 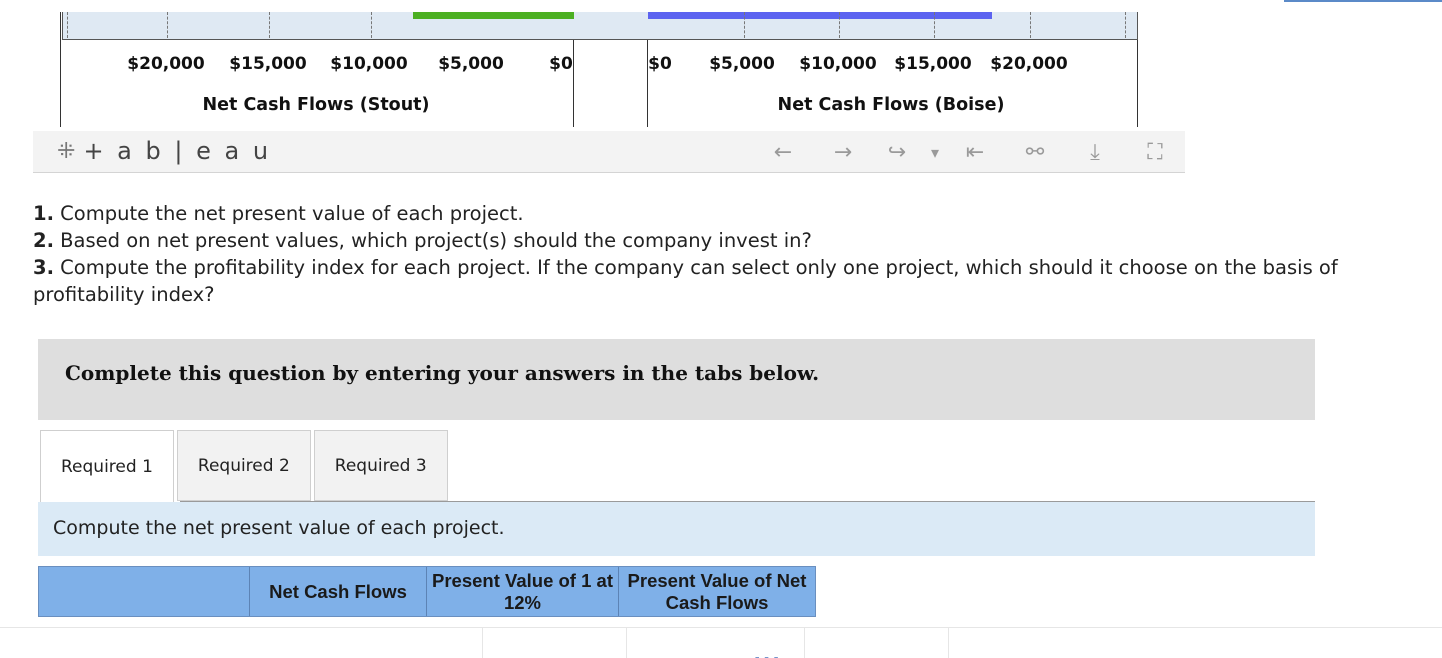 I want to click on stout-tick-label: $0, so click(x=561, y=64).